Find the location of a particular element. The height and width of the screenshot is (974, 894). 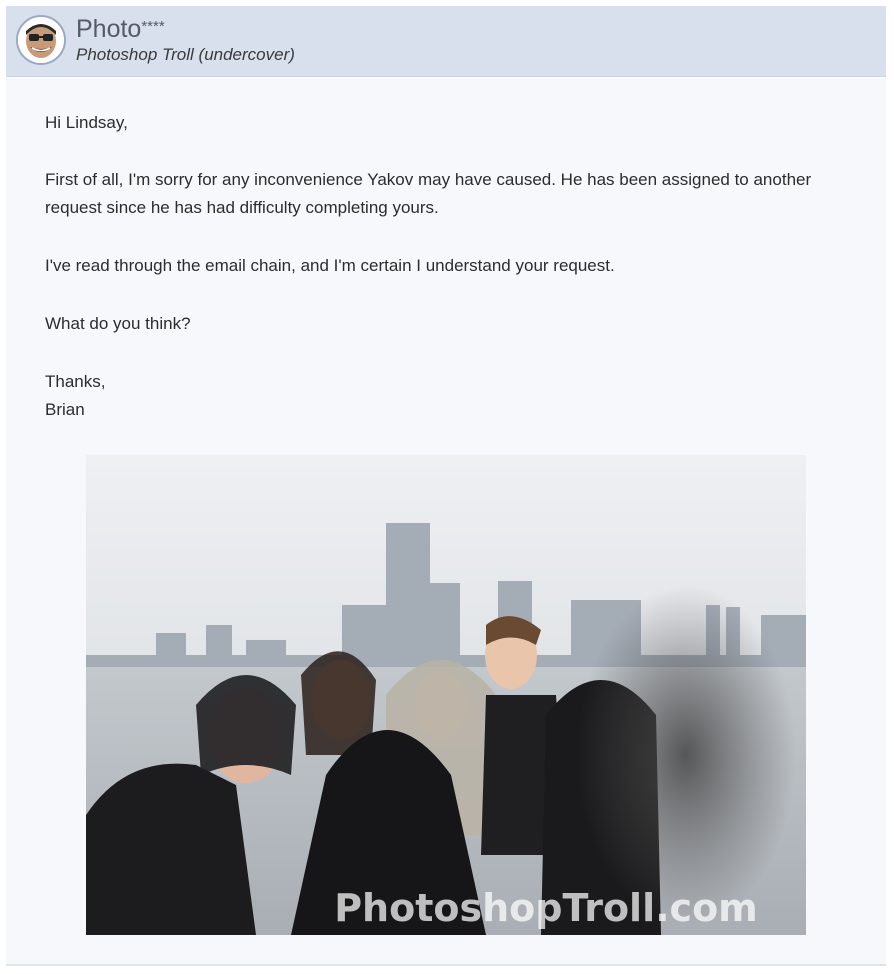

sender-name-suffix: **** is located at coordinates (153, 26).